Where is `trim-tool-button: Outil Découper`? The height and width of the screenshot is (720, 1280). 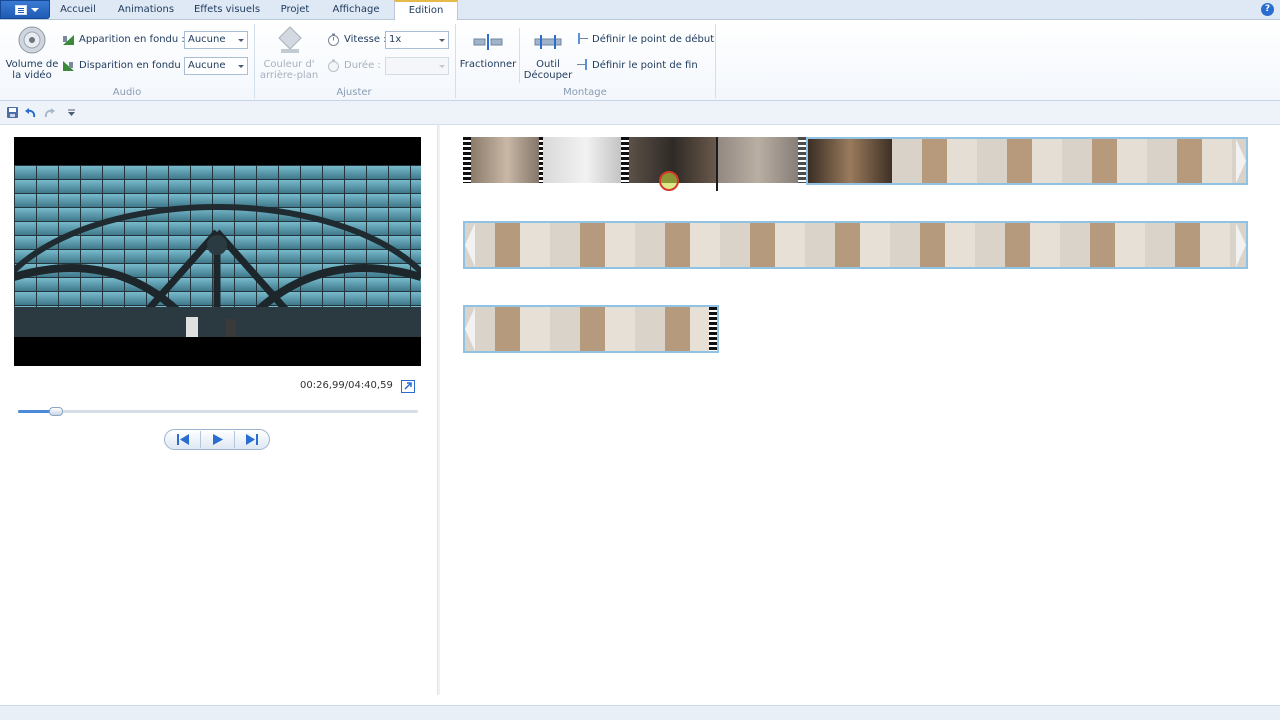 trim-tool-button: Outil Découper is located at coordinates (548, 54).